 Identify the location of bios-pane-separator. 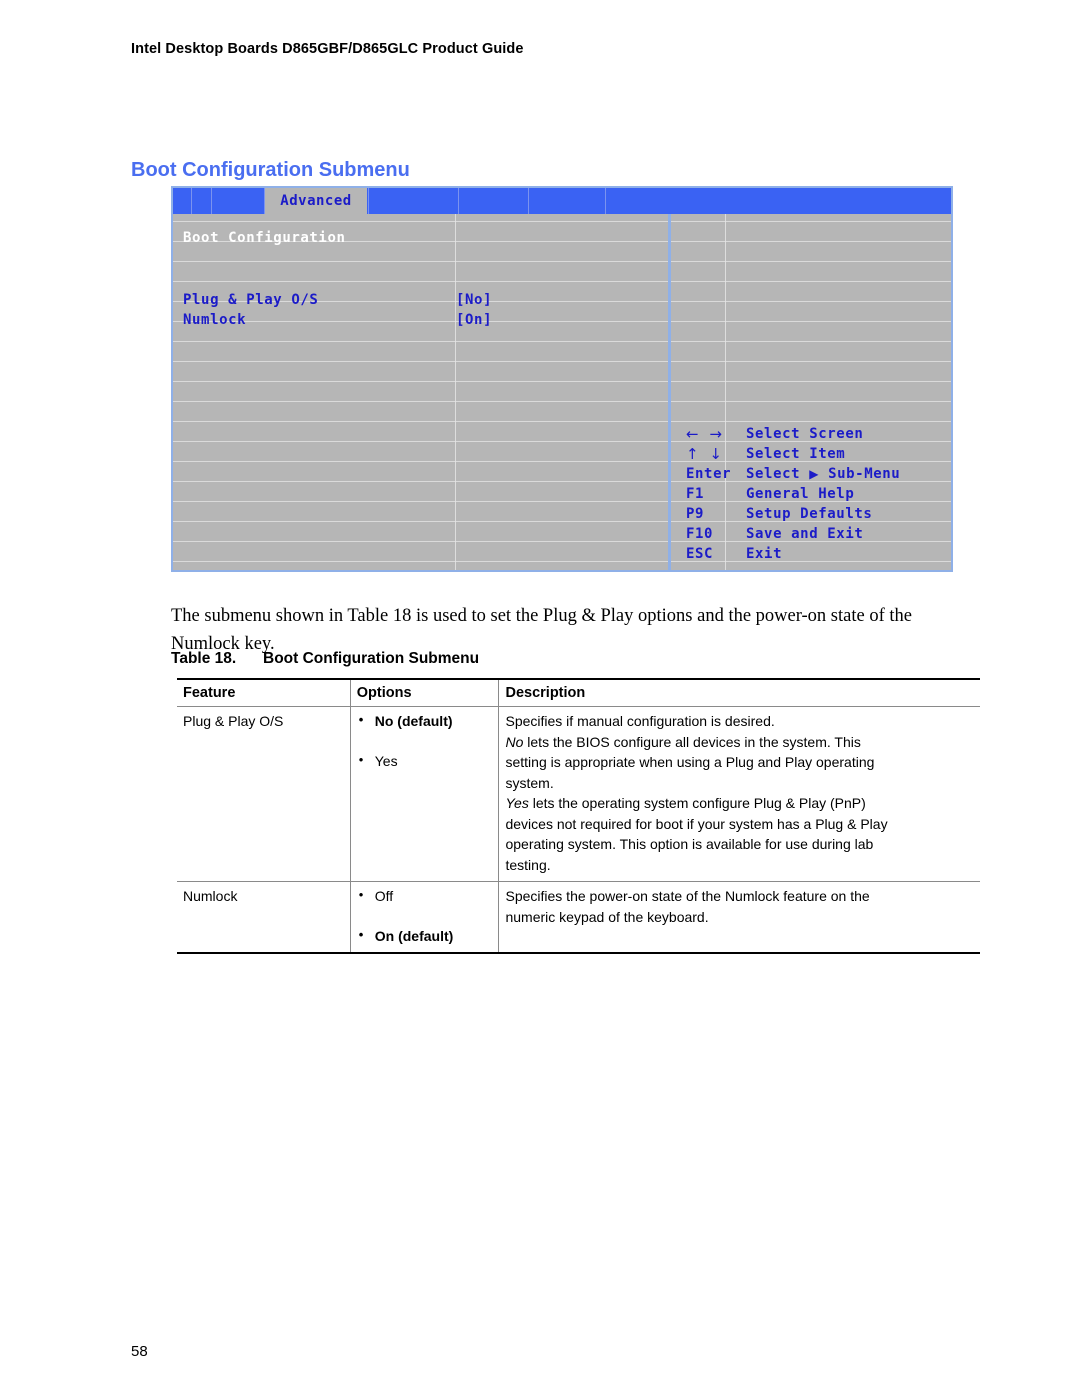
(669, 392).